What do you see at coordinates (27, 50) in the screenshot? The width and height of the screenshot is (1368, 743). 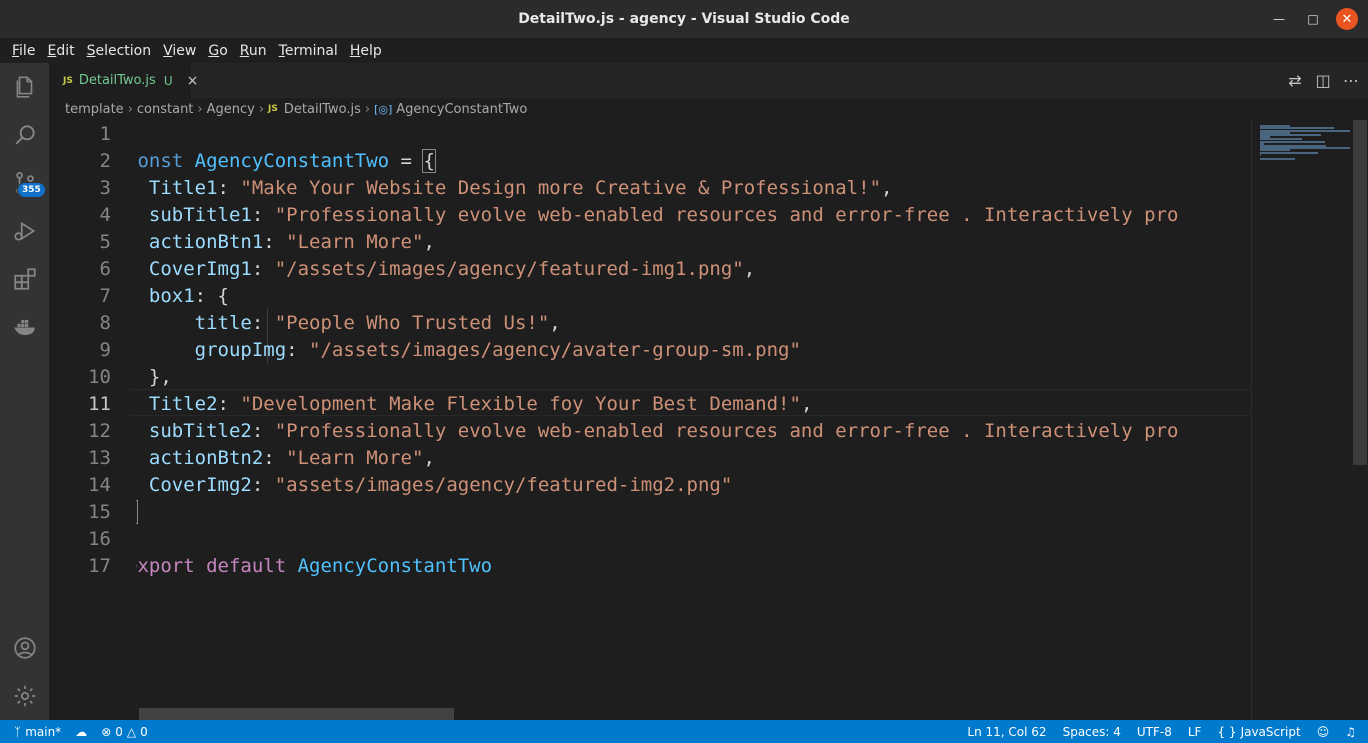 I see `menu-label-rest: ile` at bounding box center [27, 50].